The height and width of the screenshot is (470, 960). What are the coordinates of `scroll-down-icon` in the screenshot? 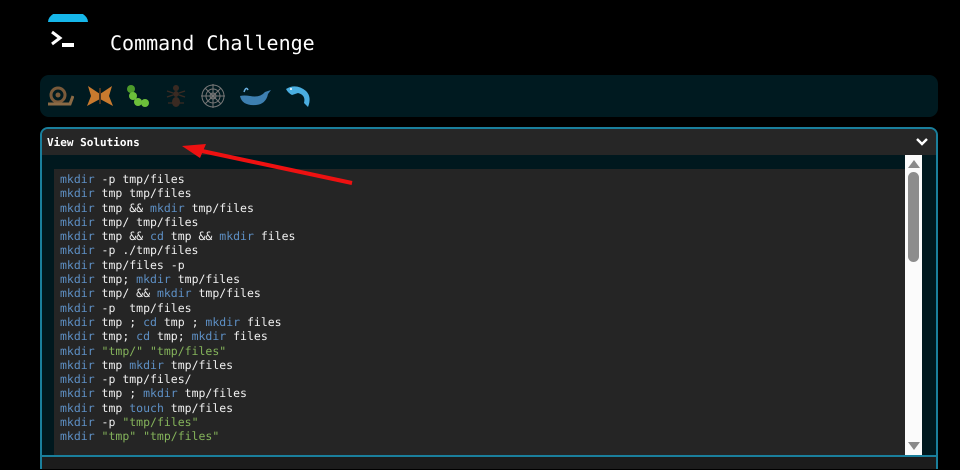 It's located at (914, 446).